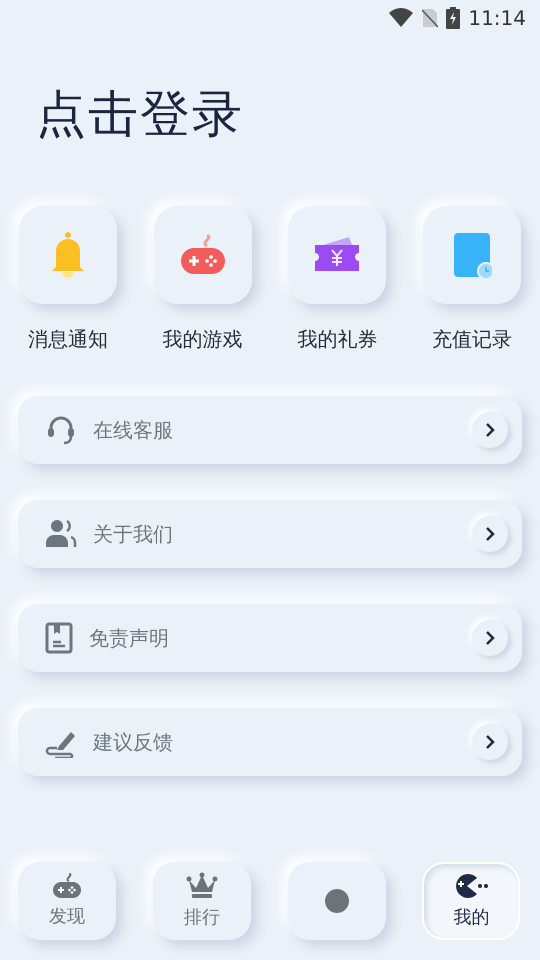 Image resolution: width=540 pixels, height=960 pixels. Describe the element at coordinates (201, 901) in the screenshot. I see `nav-tab: 排行` at that location.